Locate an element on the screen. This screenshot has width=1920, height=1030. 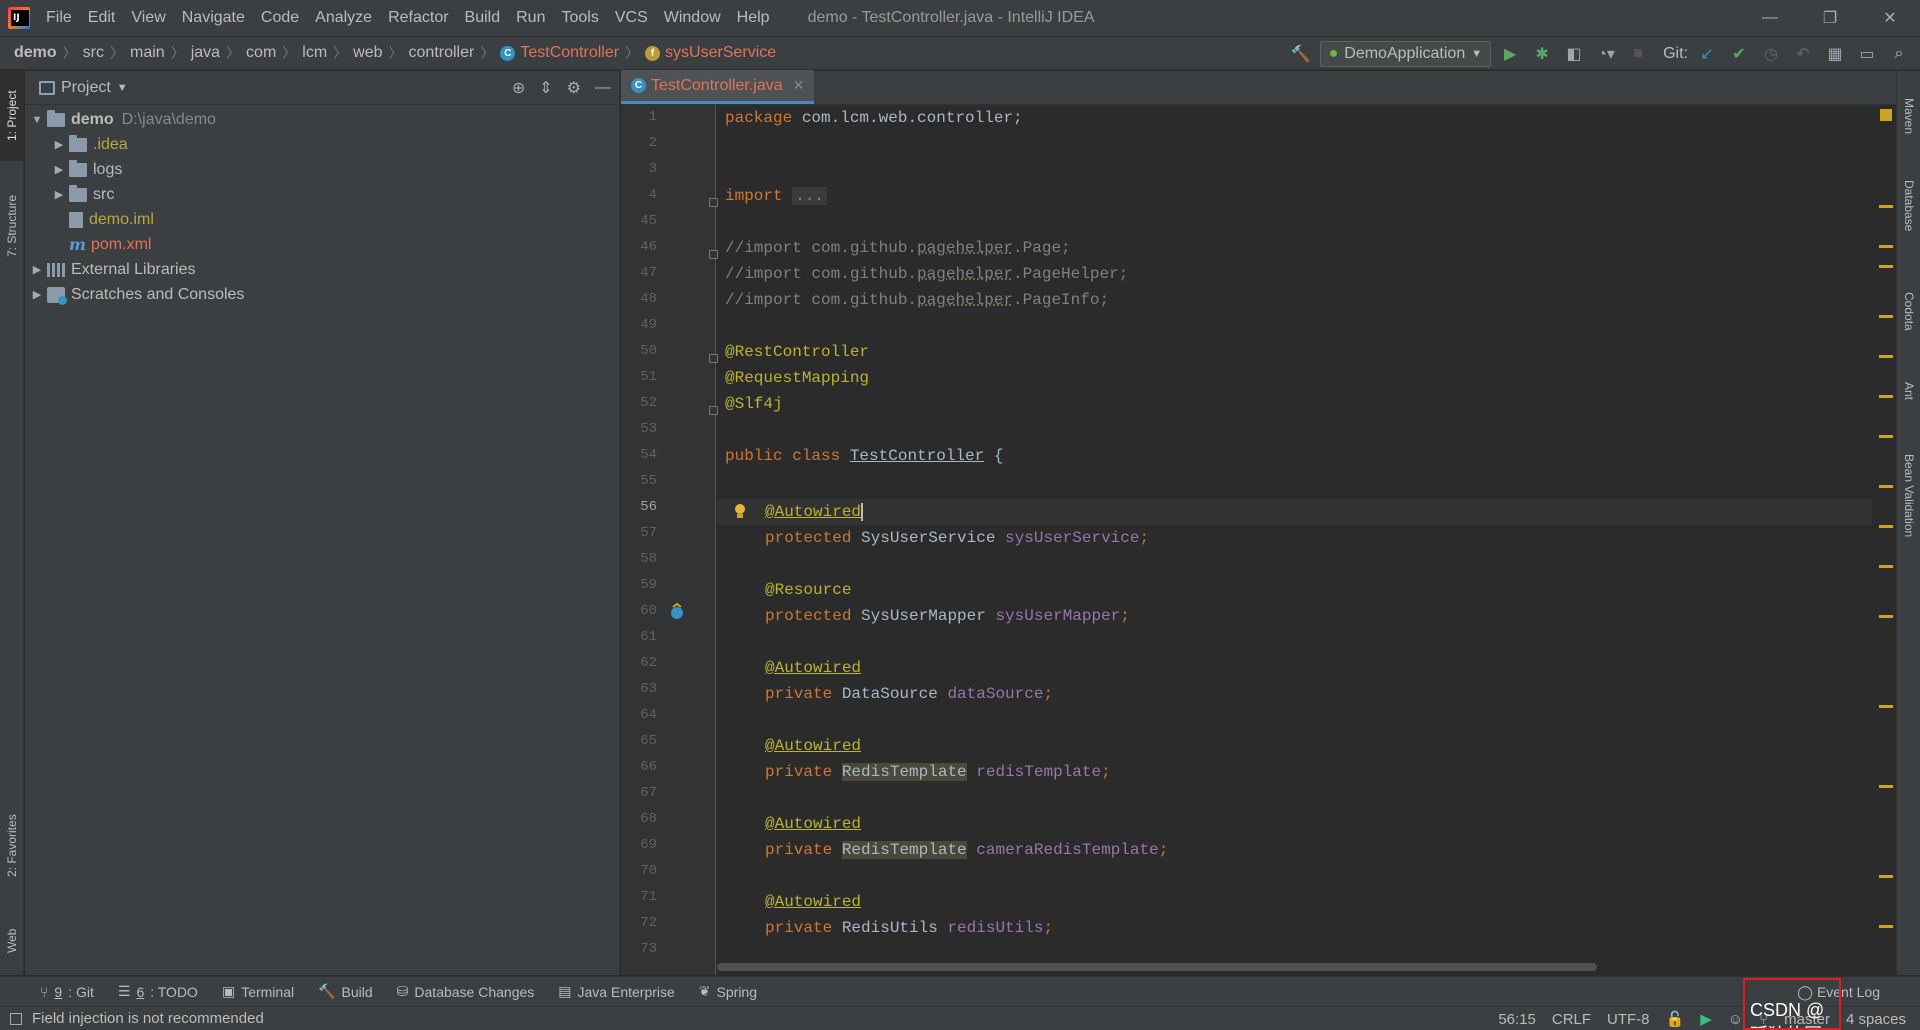
menu-edit: Edit is located at coordinates (102, 18).